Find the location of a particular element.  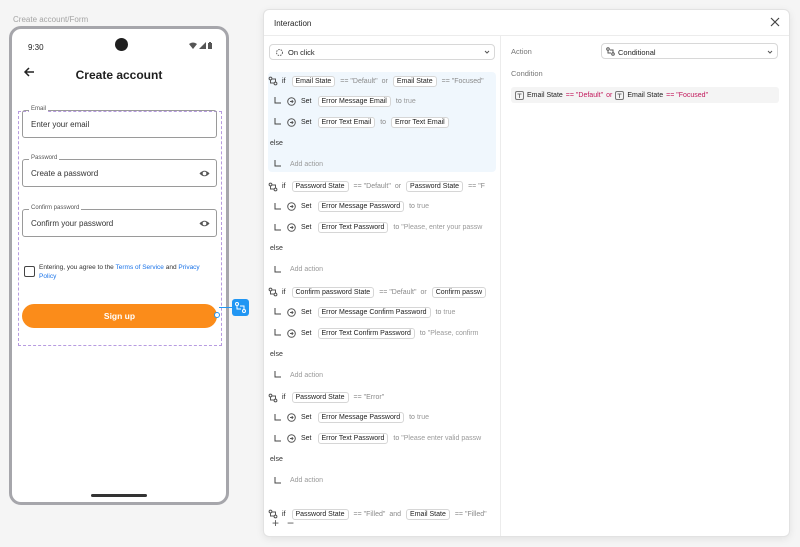

chevron-down-icon is located at coordinates (487, 52).